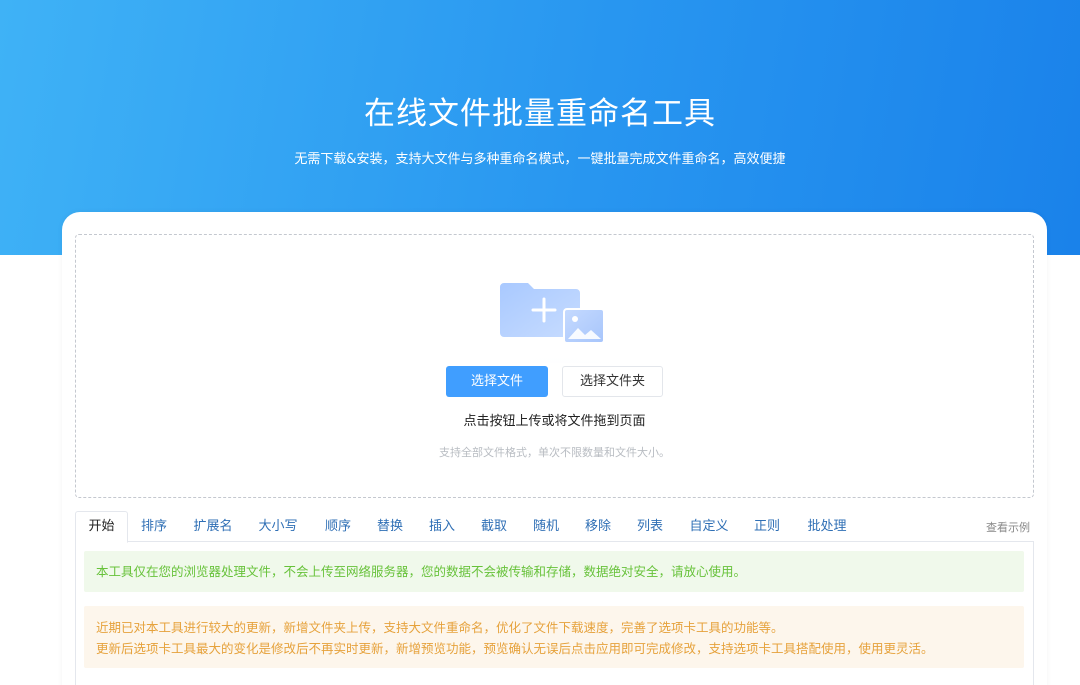  Describe the element at coordinates (278, 526) in the screenshot. I see `tab-case: 大小写` at that location.